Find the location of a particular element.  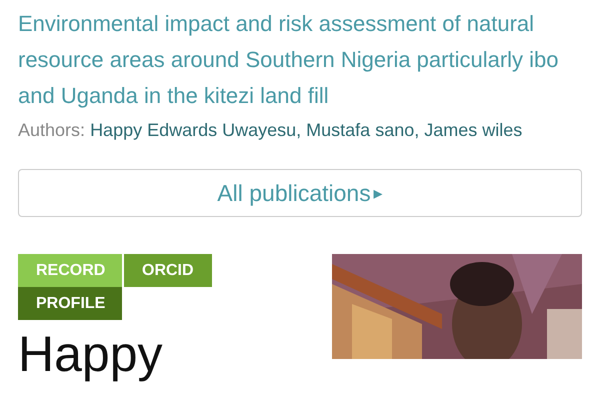

authors-label: Authors: is located at coordinates (52, 130).